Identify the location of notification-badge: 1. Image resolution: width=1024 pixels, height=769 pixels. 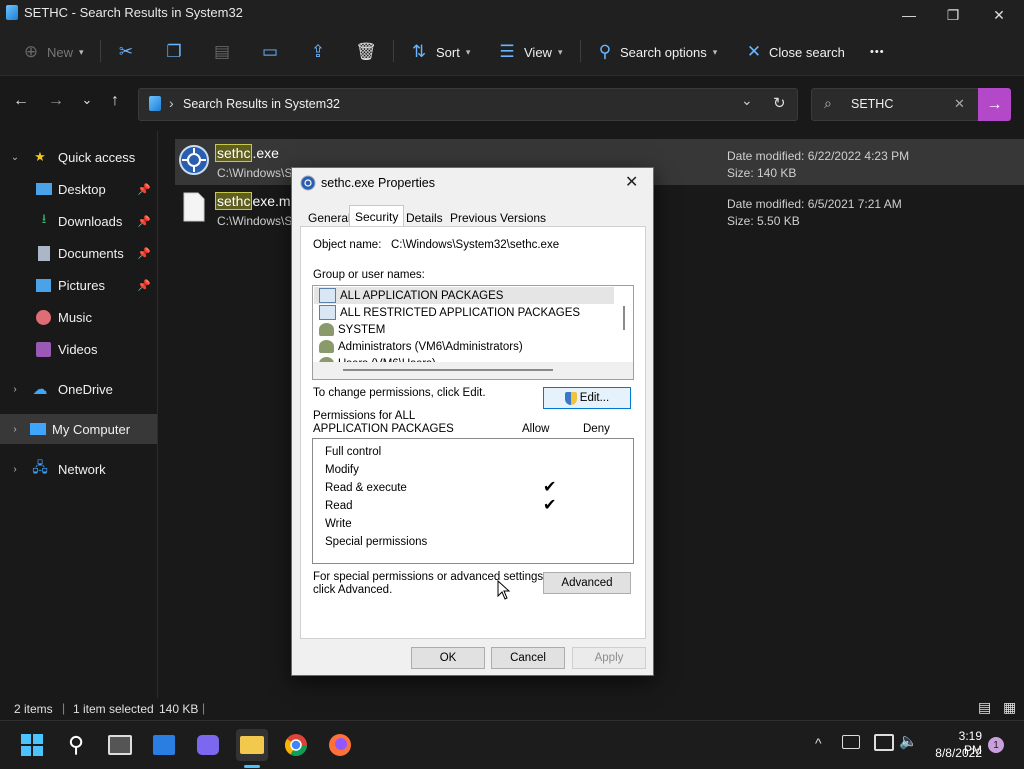
(996, 745).